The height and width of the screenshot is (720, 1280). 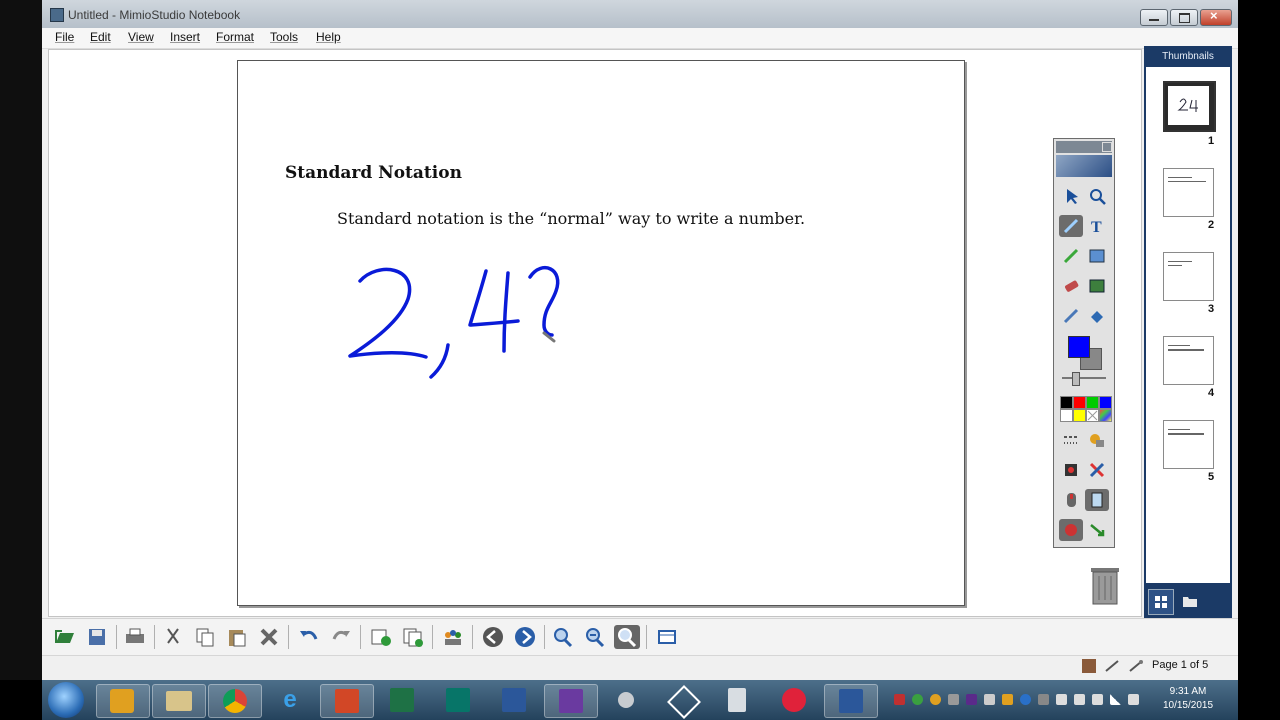 I want to click on new-page-icon, so click(x=381, y=637).